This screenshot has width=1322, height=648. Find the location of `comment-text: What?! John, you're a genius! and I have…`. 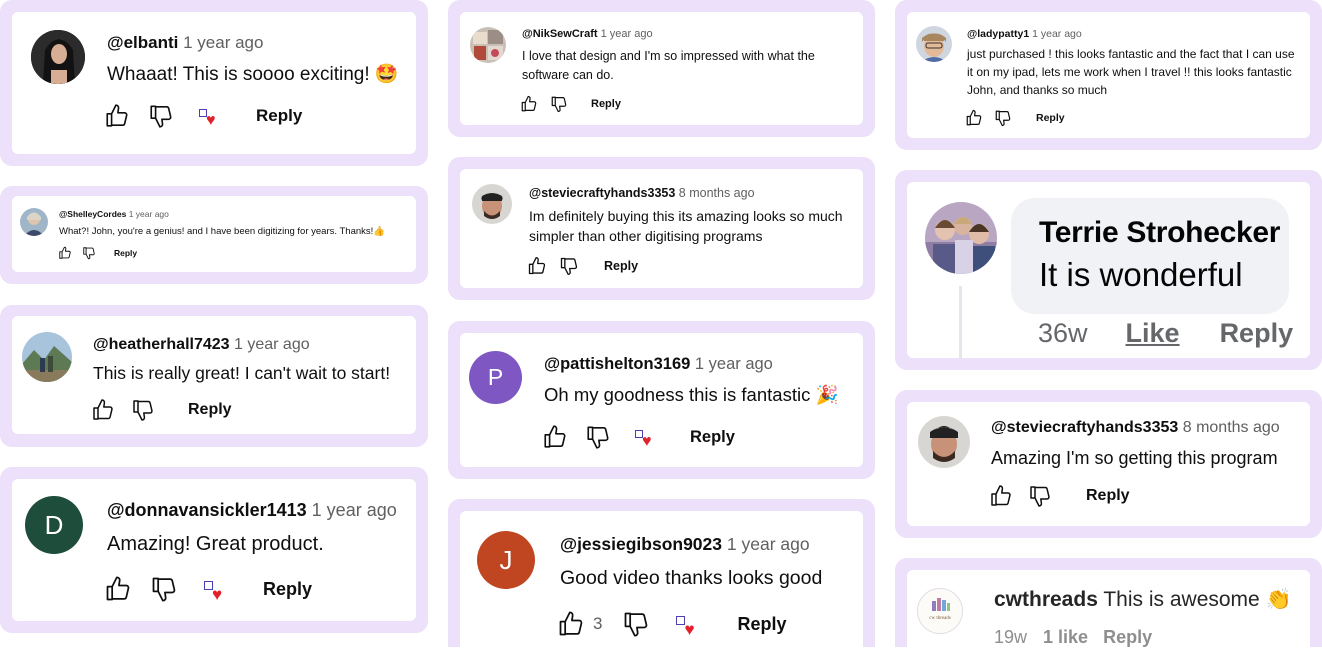

comment-text: What?! John, you're a genius! and I have… is located at coordinates (222, 231).